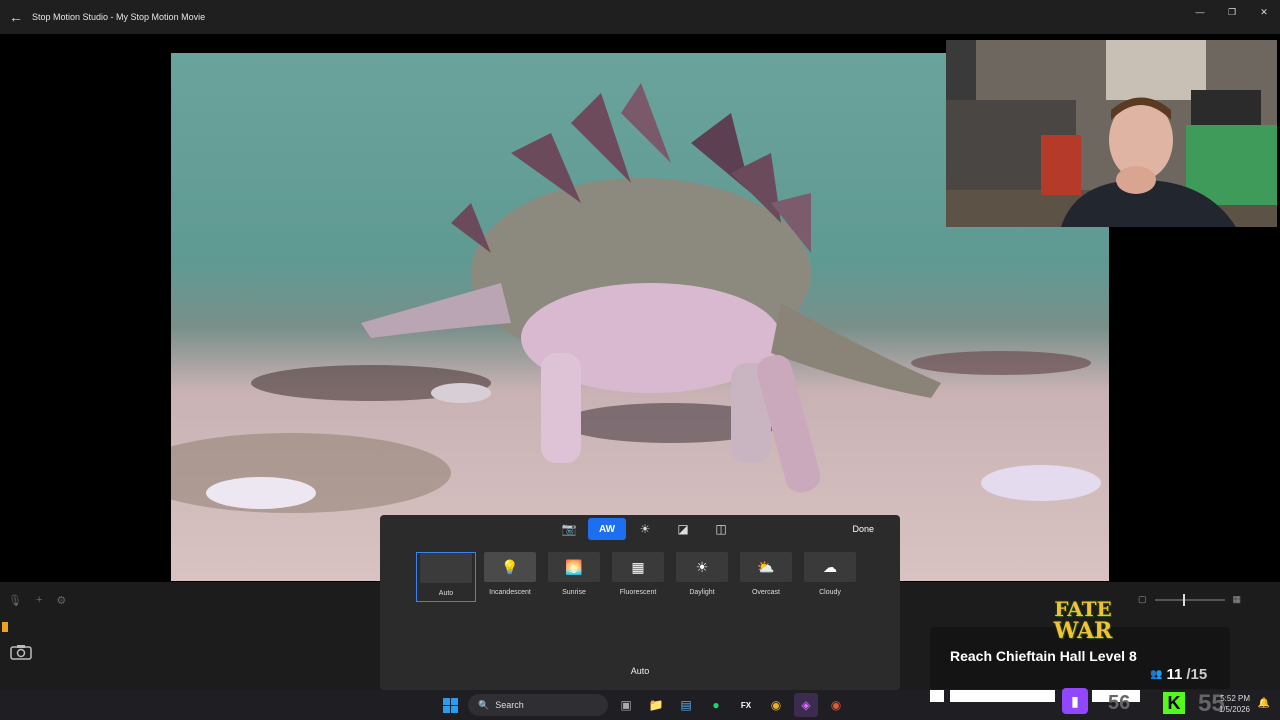 The height and width of the screenshot is (720, 1280). Describe the element at coordinates (702, 567) in the screenshot. I see `daylight-icon: ☀` at that location.